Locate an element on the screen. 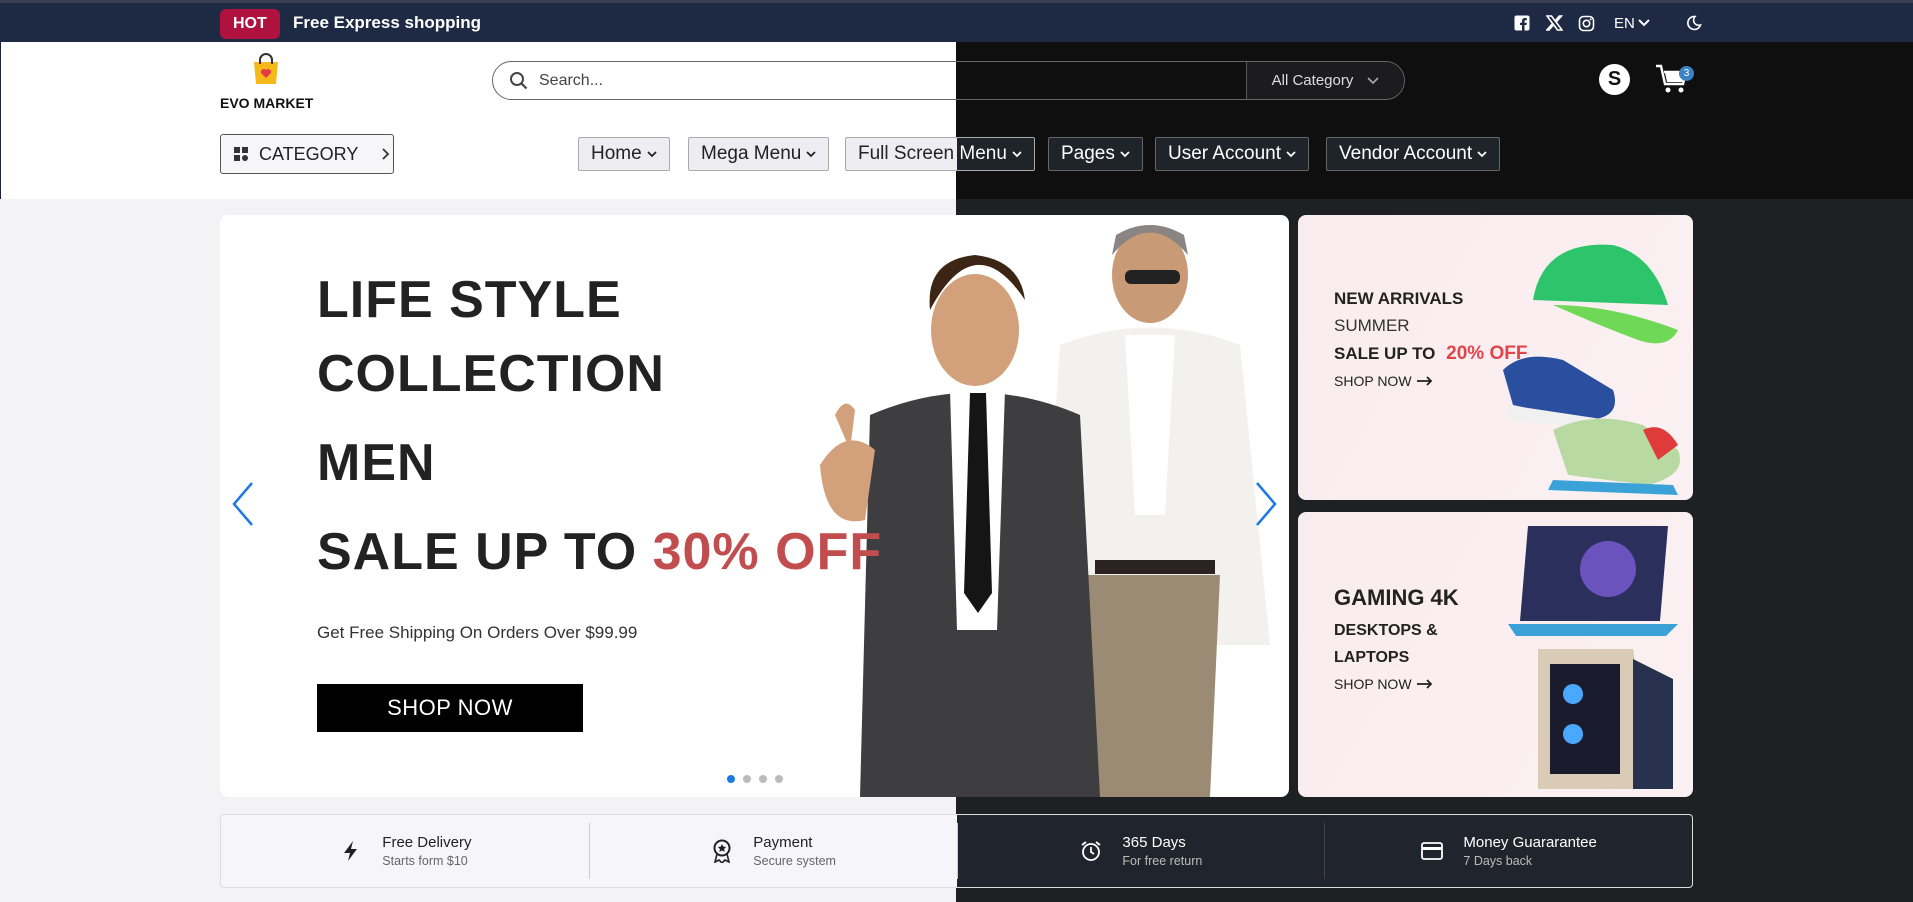 The width and height of the screenshot is (1913, 902). moon-icon is located at coordinates (1694, 23).